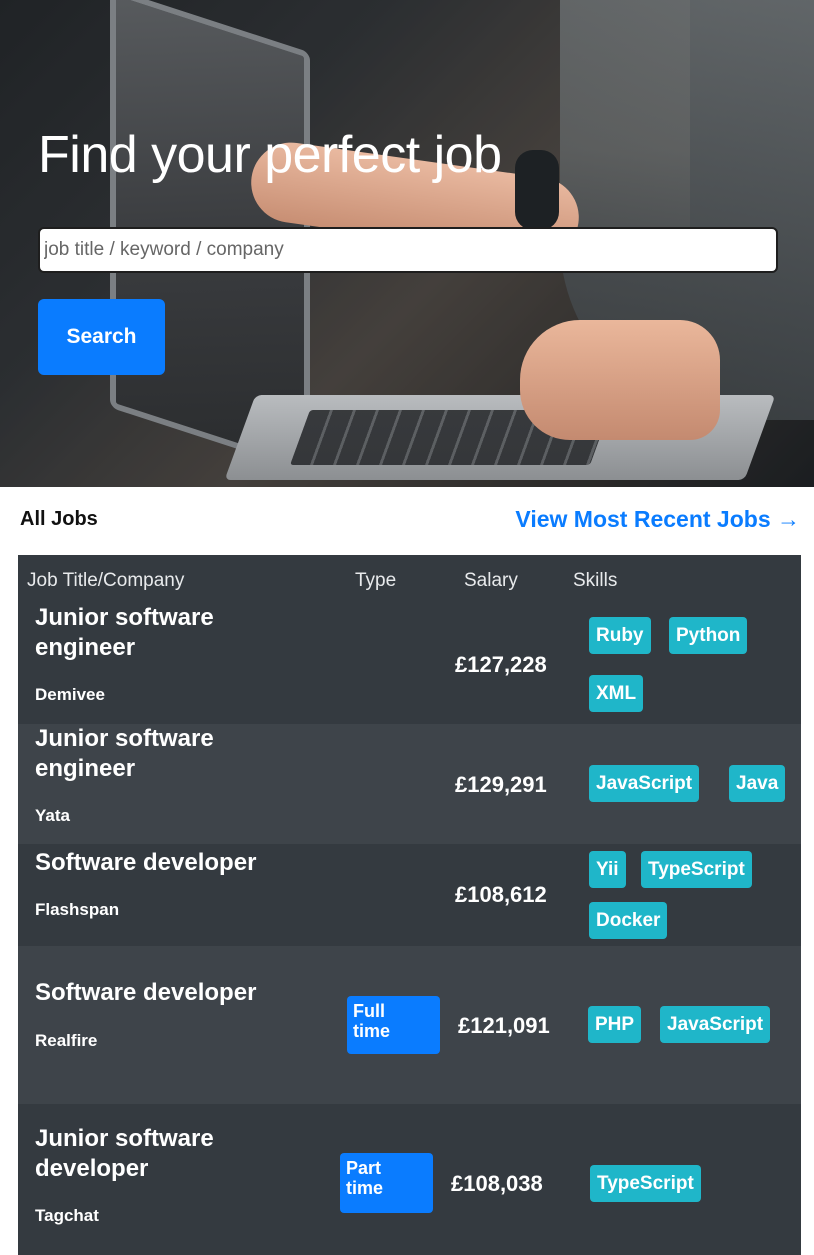 The width and height of the screenshot is (814, 1255). What do you see at coordinates (501, 894) in the screenshot?
I see `salary: £108,612` at bounding box center [501, 894].